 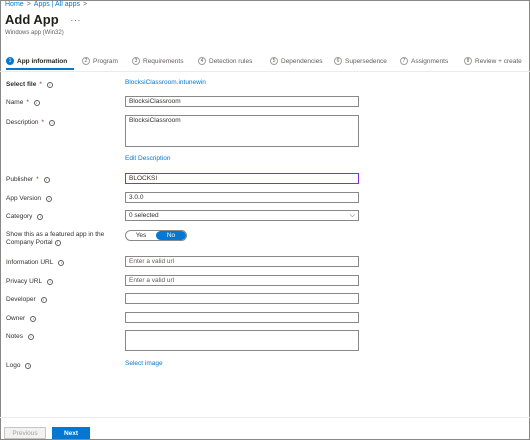 What do you see at coordinates (23, 102) in the screenshot?
I see `name-label: Name * i` at bounding box center [23, 102].